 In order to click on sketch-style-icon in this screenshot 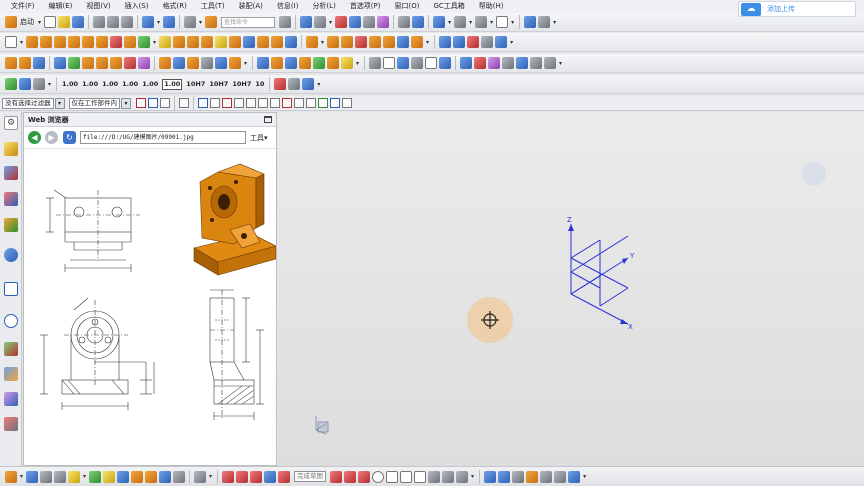, I will do `click(137, 476)`.